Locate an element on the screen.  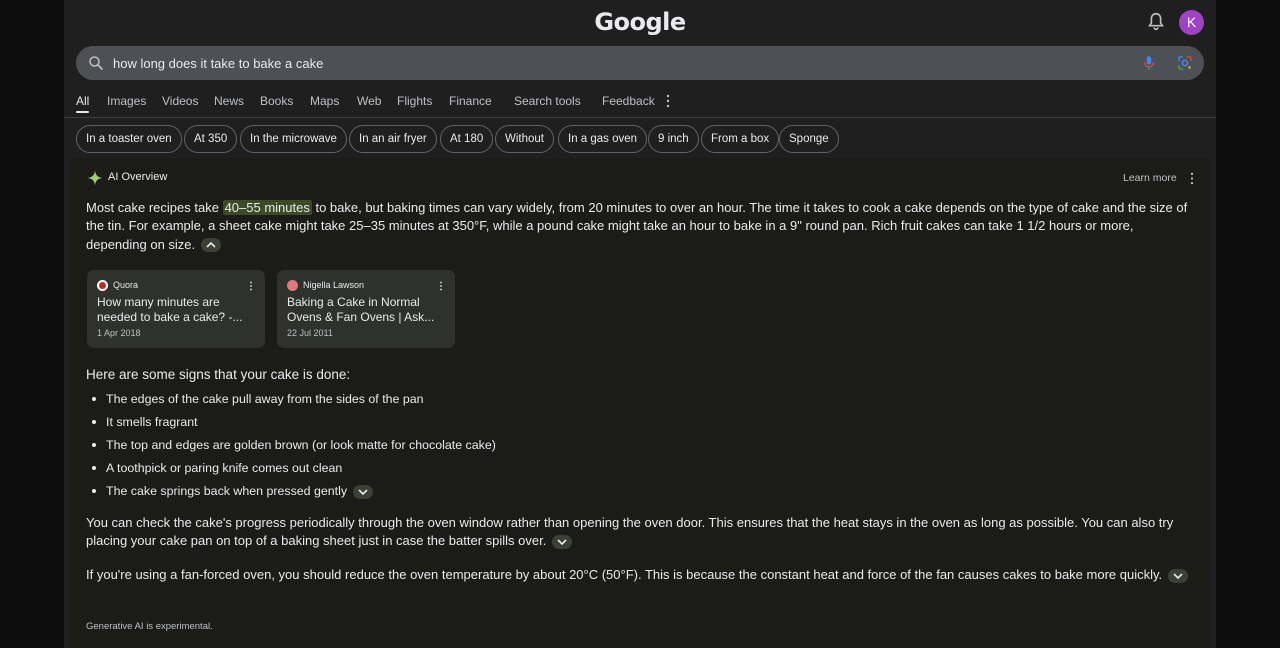
highlighted-answer: 40–55 minutes is located at coordinates (267, 207).